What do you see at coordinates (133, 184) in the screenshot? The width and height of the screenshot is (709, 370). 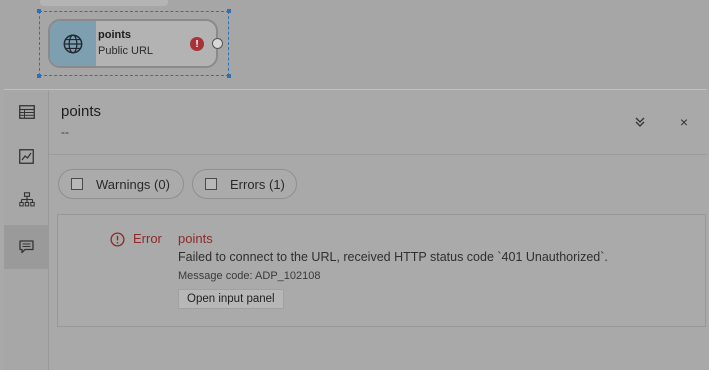 I see `warnings-filter-label: Warnings (0)` at bounding box center [133, 184].